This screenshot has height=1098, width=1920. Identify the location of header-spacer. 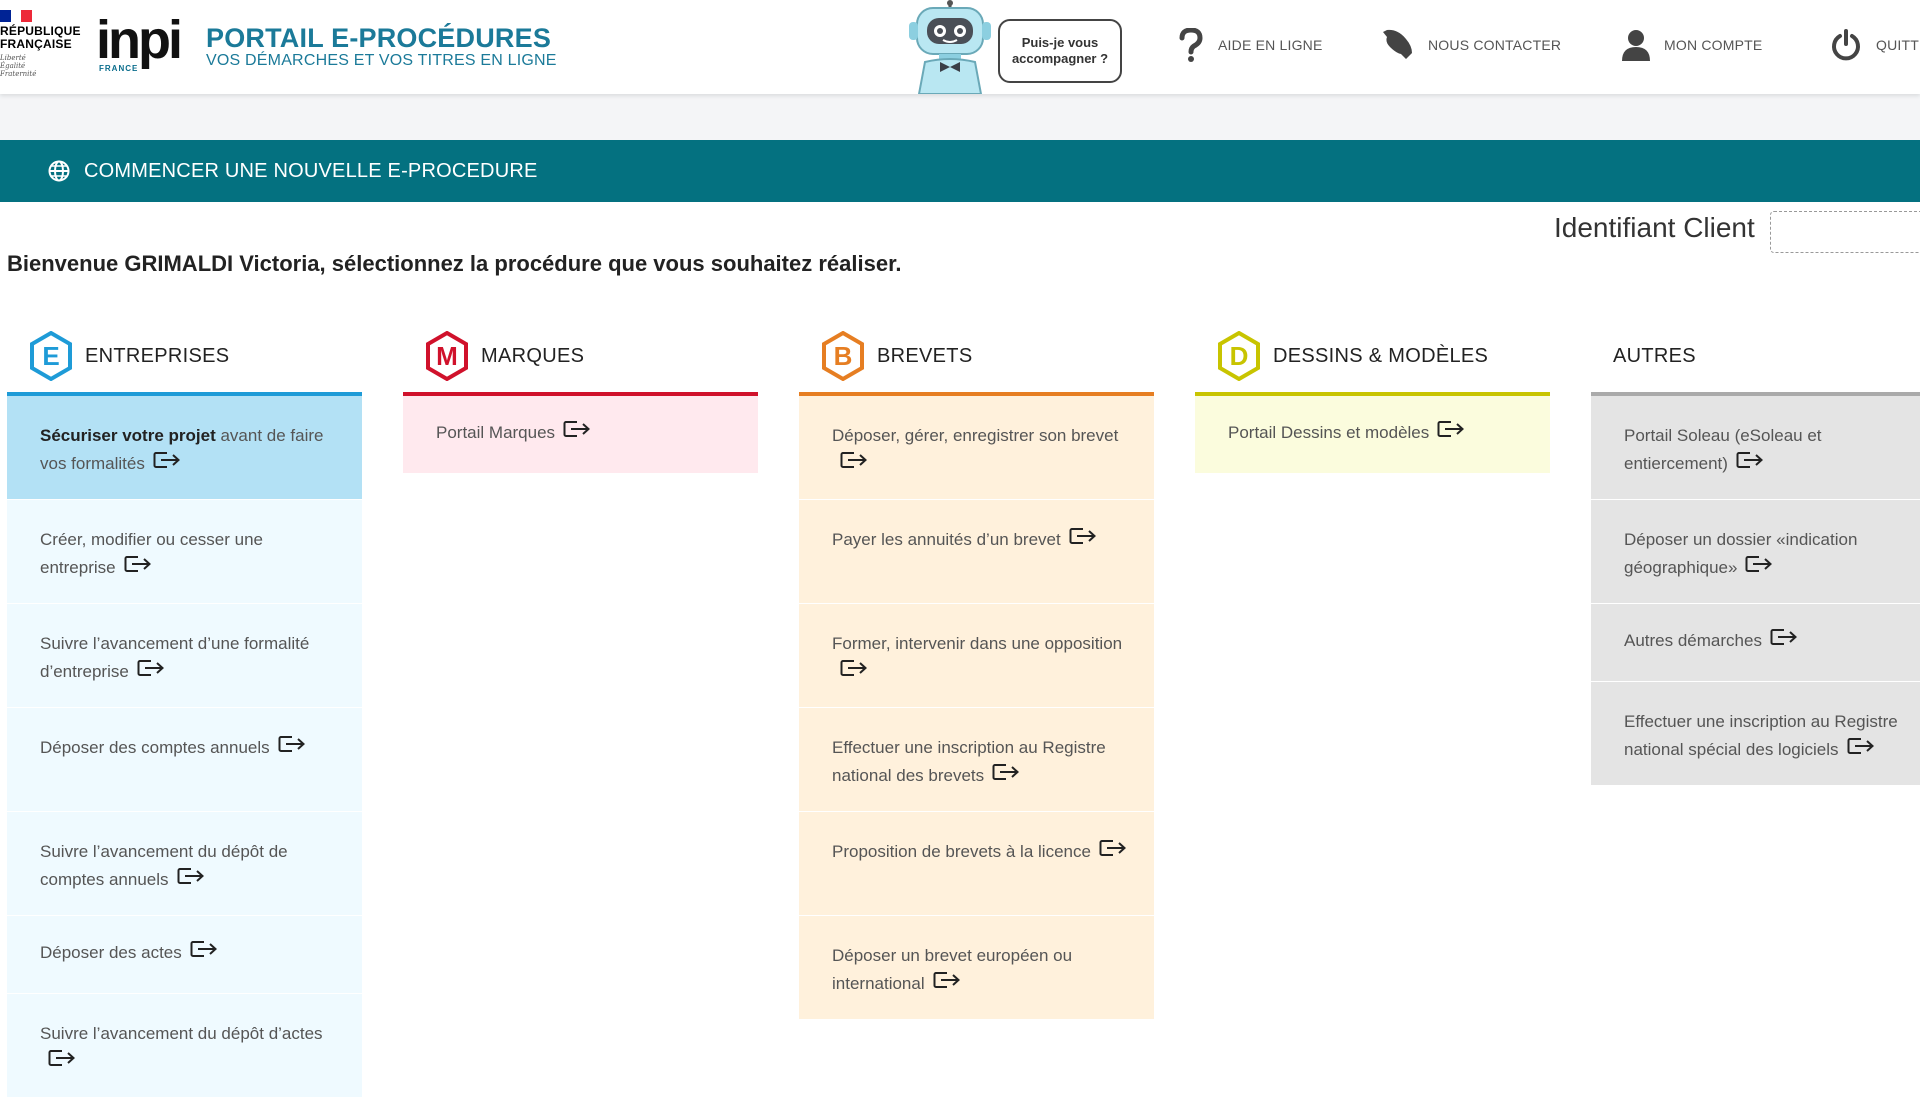
(960, 117).